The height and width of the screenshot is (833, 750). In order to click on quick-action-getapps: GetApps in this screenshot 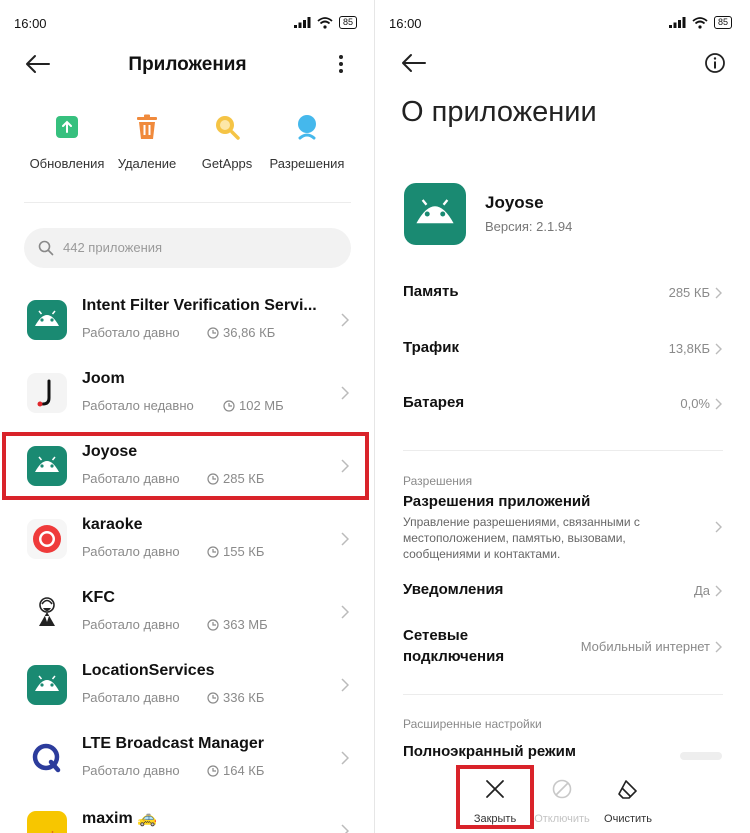, I will do `click(227, 141)`.